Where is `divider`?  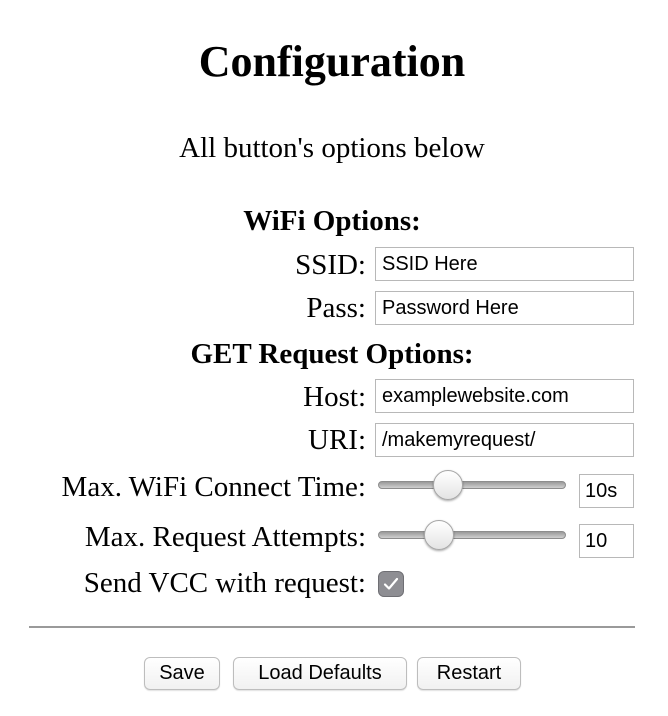 divider is located at coordinates (332, 627).